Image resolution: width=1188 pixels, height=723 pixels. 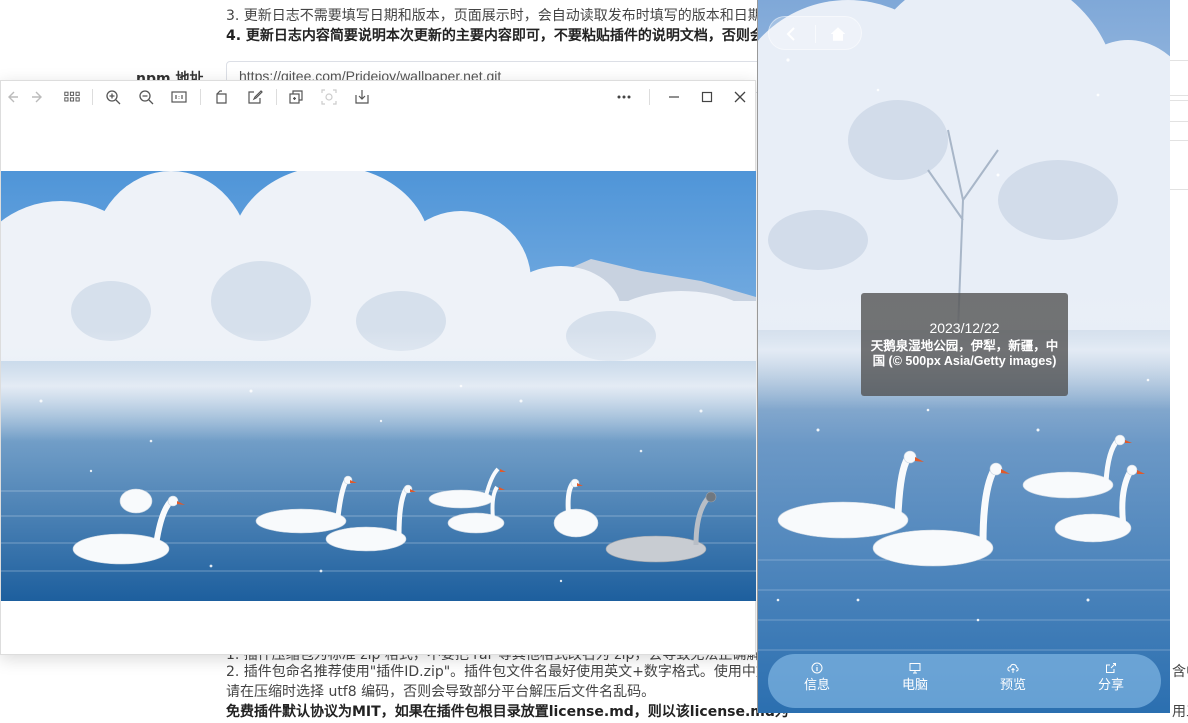 What do you see at coordinates (1012, 685) in the screenshot?
I see `tab-label: 预览` at bounding box center [1012, 685].